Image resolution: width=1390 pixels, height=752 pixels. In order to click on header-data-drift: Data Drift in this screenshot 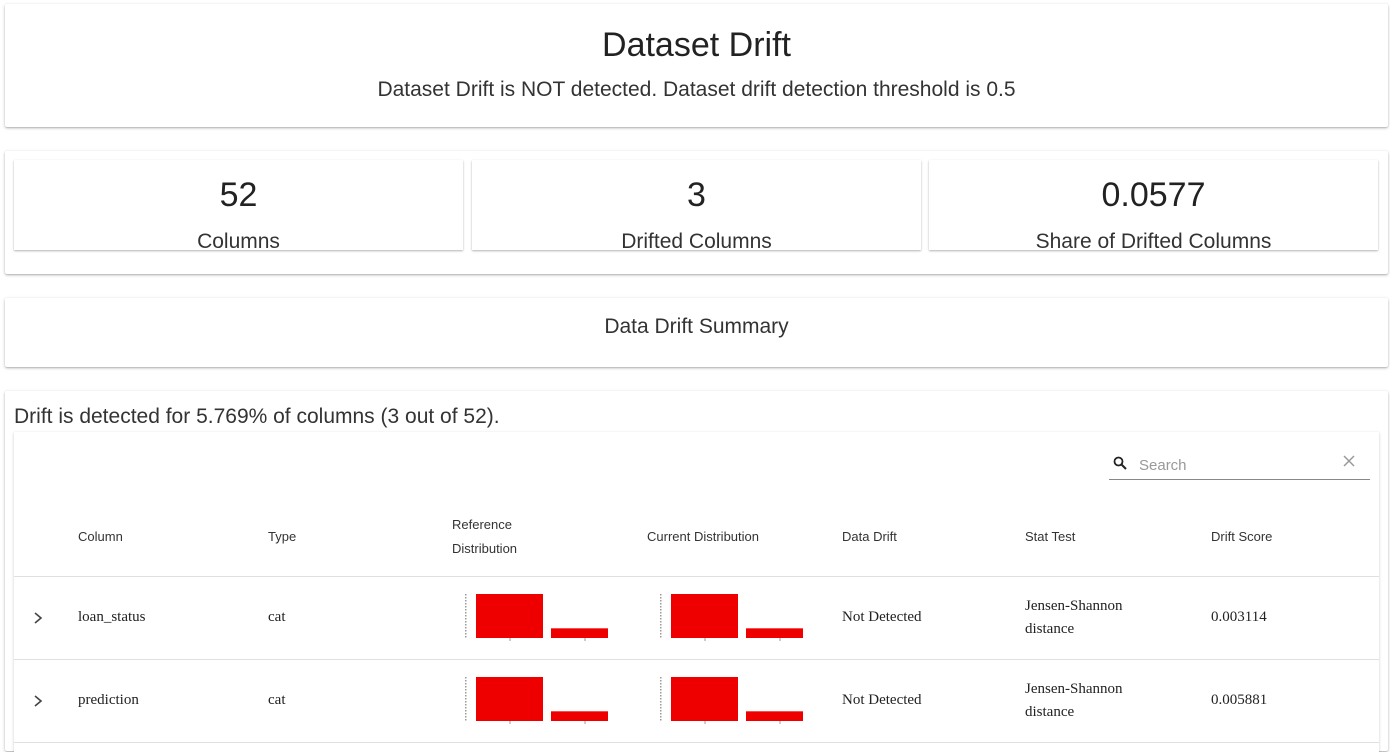, I will do `click(869, 537)`.